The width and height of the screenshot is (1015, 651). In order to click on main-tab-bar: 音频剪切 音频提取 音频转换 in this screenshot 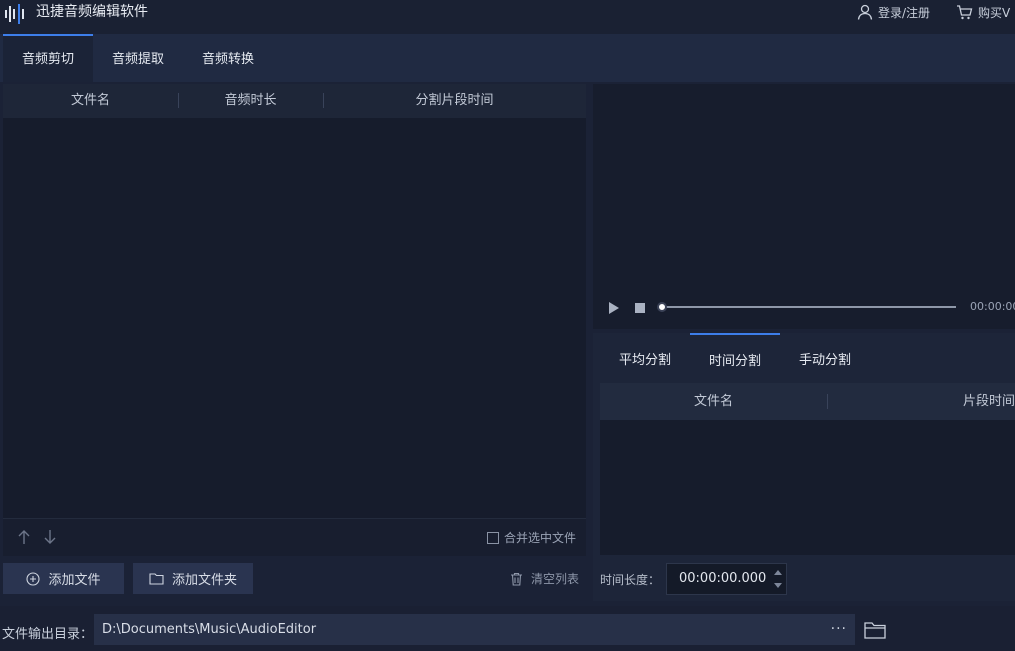, I will do `click(507, 58)`.